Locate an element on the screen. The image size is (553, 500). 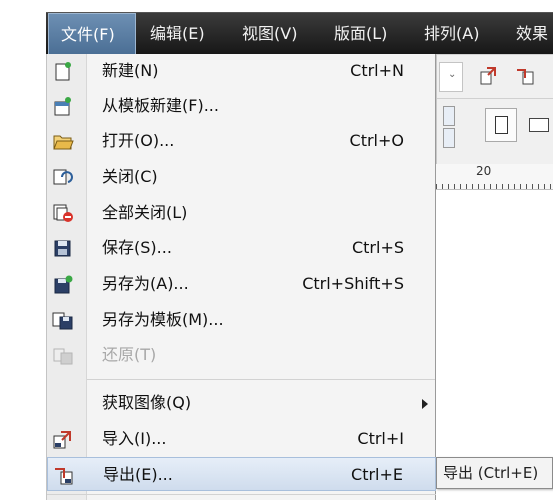
ruler-label: 20 is located at coordinates (484, 171).